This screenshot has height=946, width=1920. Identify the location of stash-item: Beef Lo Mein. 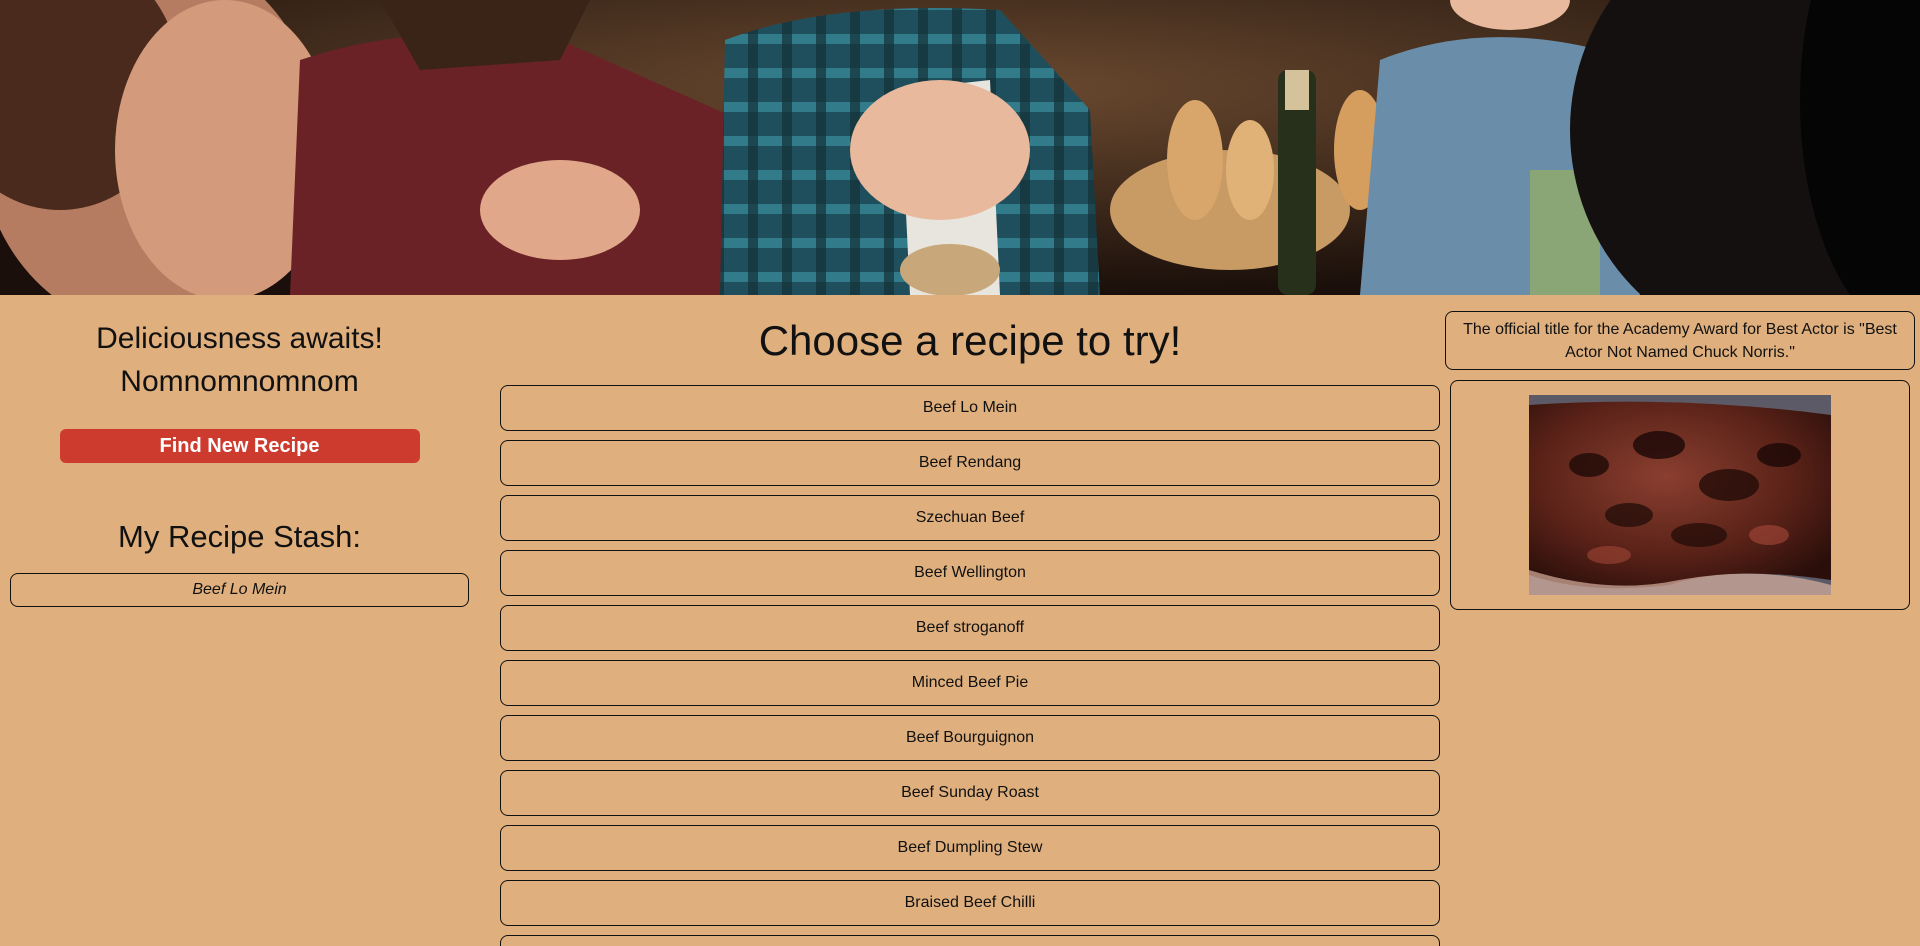
(239, 590).